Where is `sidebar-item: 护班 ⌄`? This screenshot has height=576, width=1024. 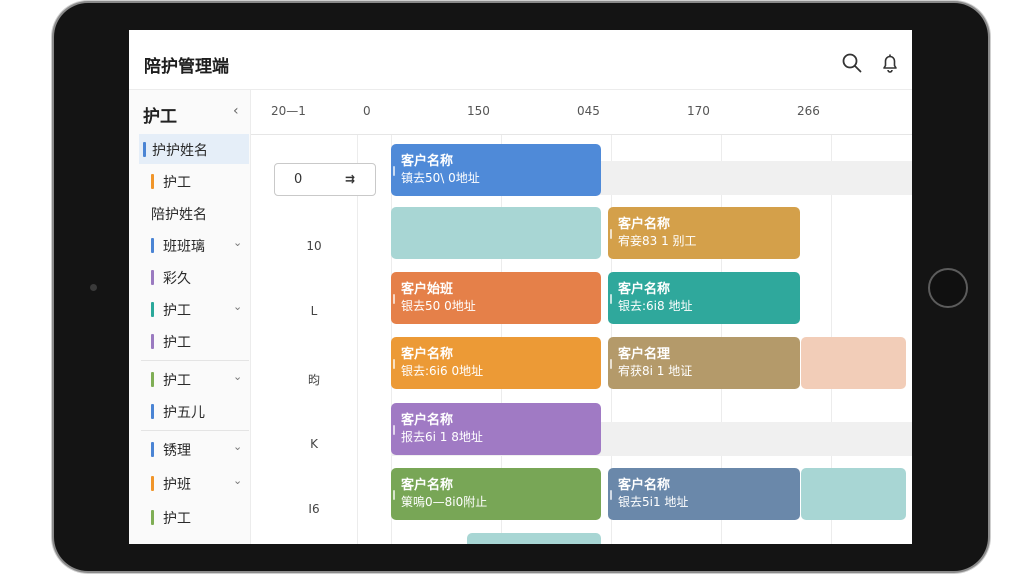 sidebar-item: 护班 ⌄ is located at coordinates (190, 483).